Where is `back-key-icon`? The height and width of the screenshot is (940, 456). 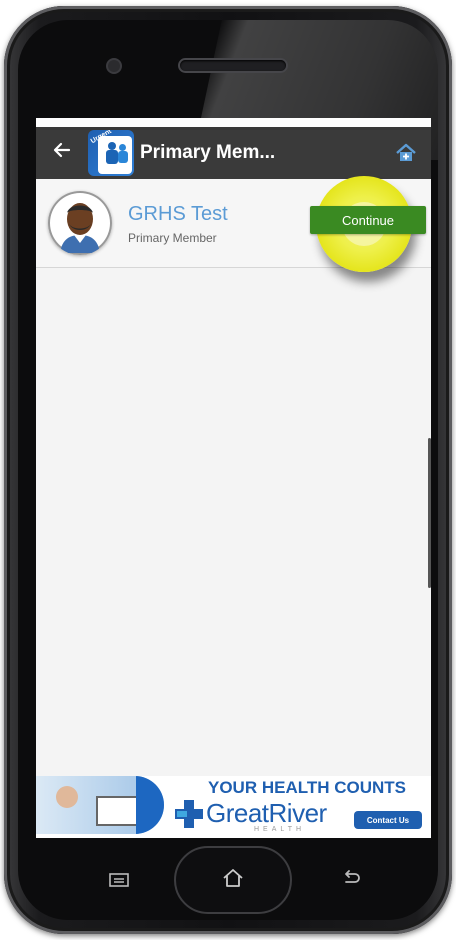
back-key-icon is located at coordinates (351, 879).